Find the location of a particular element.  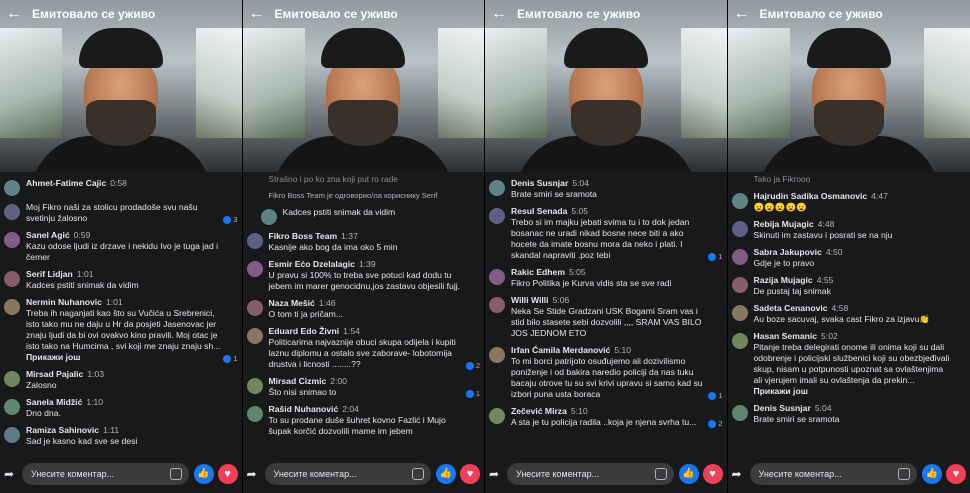

commenter-name-text: Rašid Nuhanović is located at coordinates (304, 409).